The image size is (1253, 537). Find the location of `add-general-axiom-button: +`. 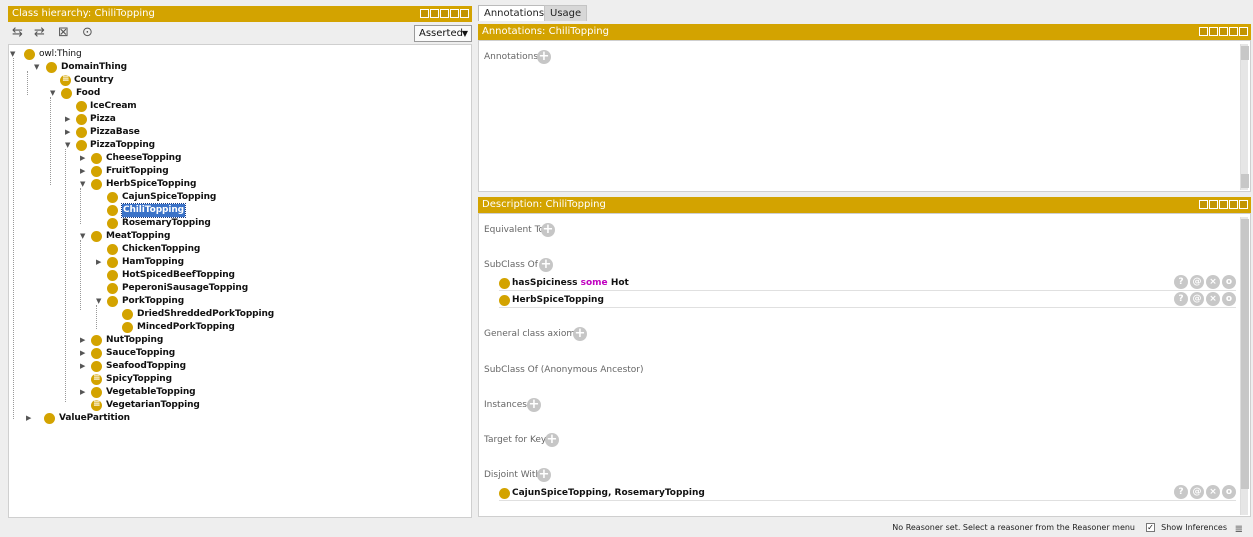

add-general-axiom-button: + is located at coordinates (580, 334).